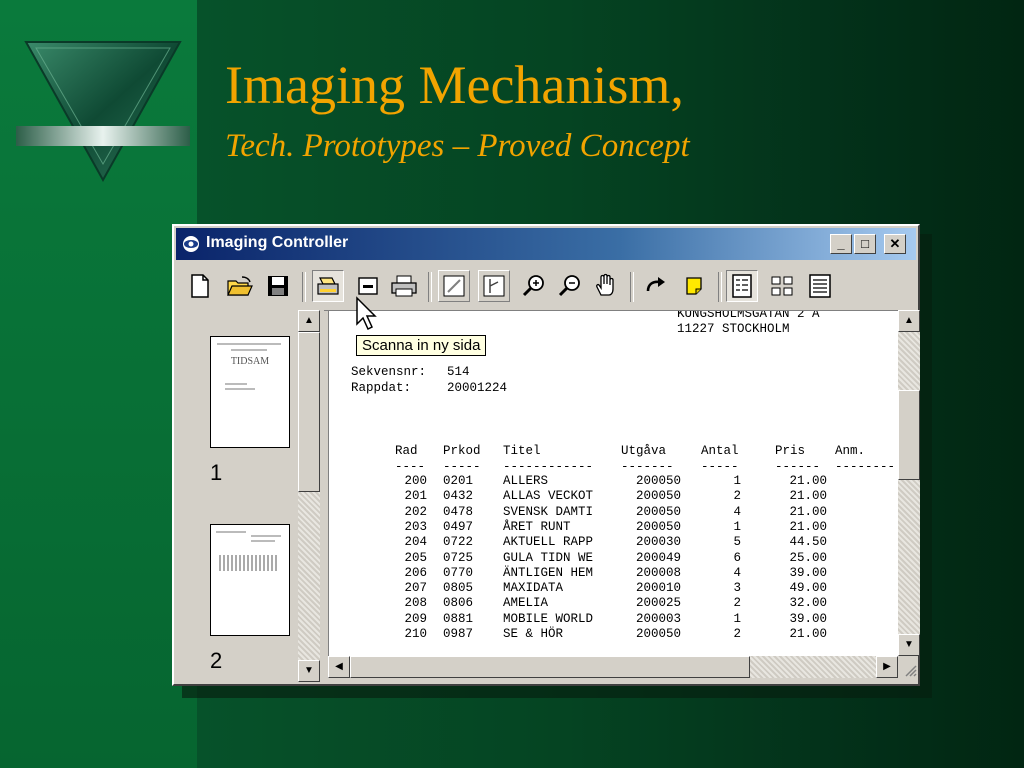  I want to click on horizontal-scrollbar-thumb, so click(550, 667).